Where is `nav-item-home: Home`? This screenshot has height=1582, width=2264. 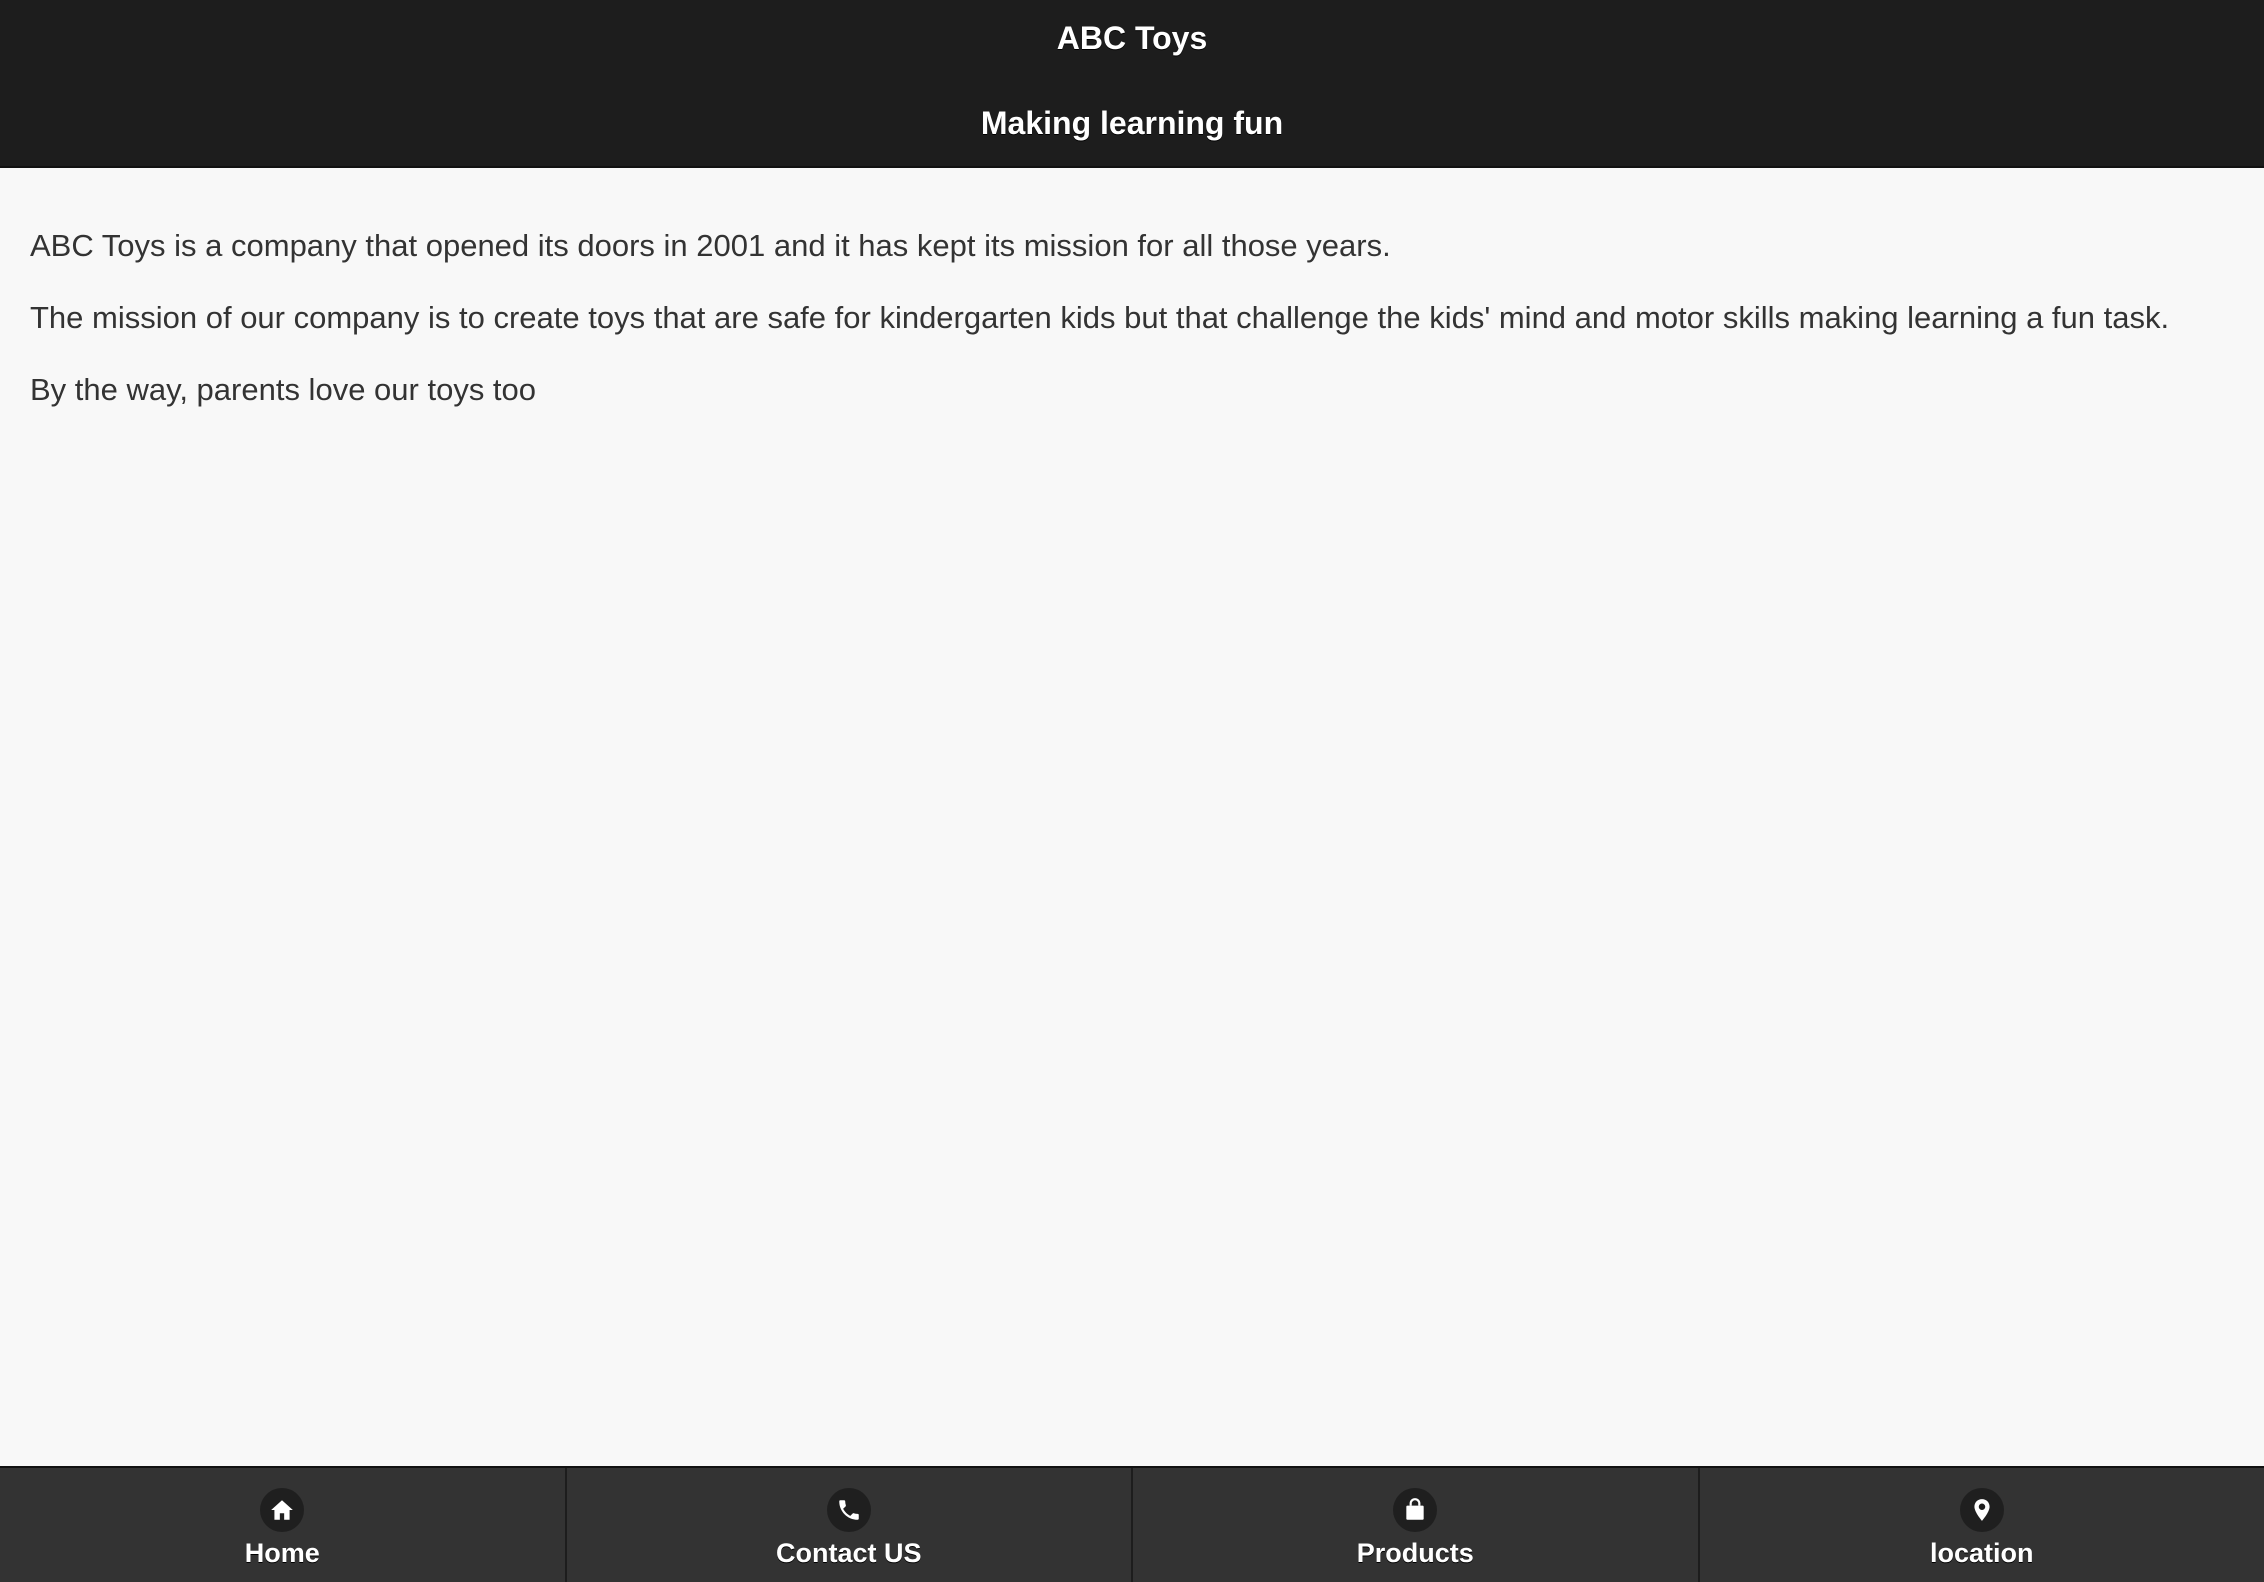 nav-item-home: Home is located at coordinates (283, 1525).